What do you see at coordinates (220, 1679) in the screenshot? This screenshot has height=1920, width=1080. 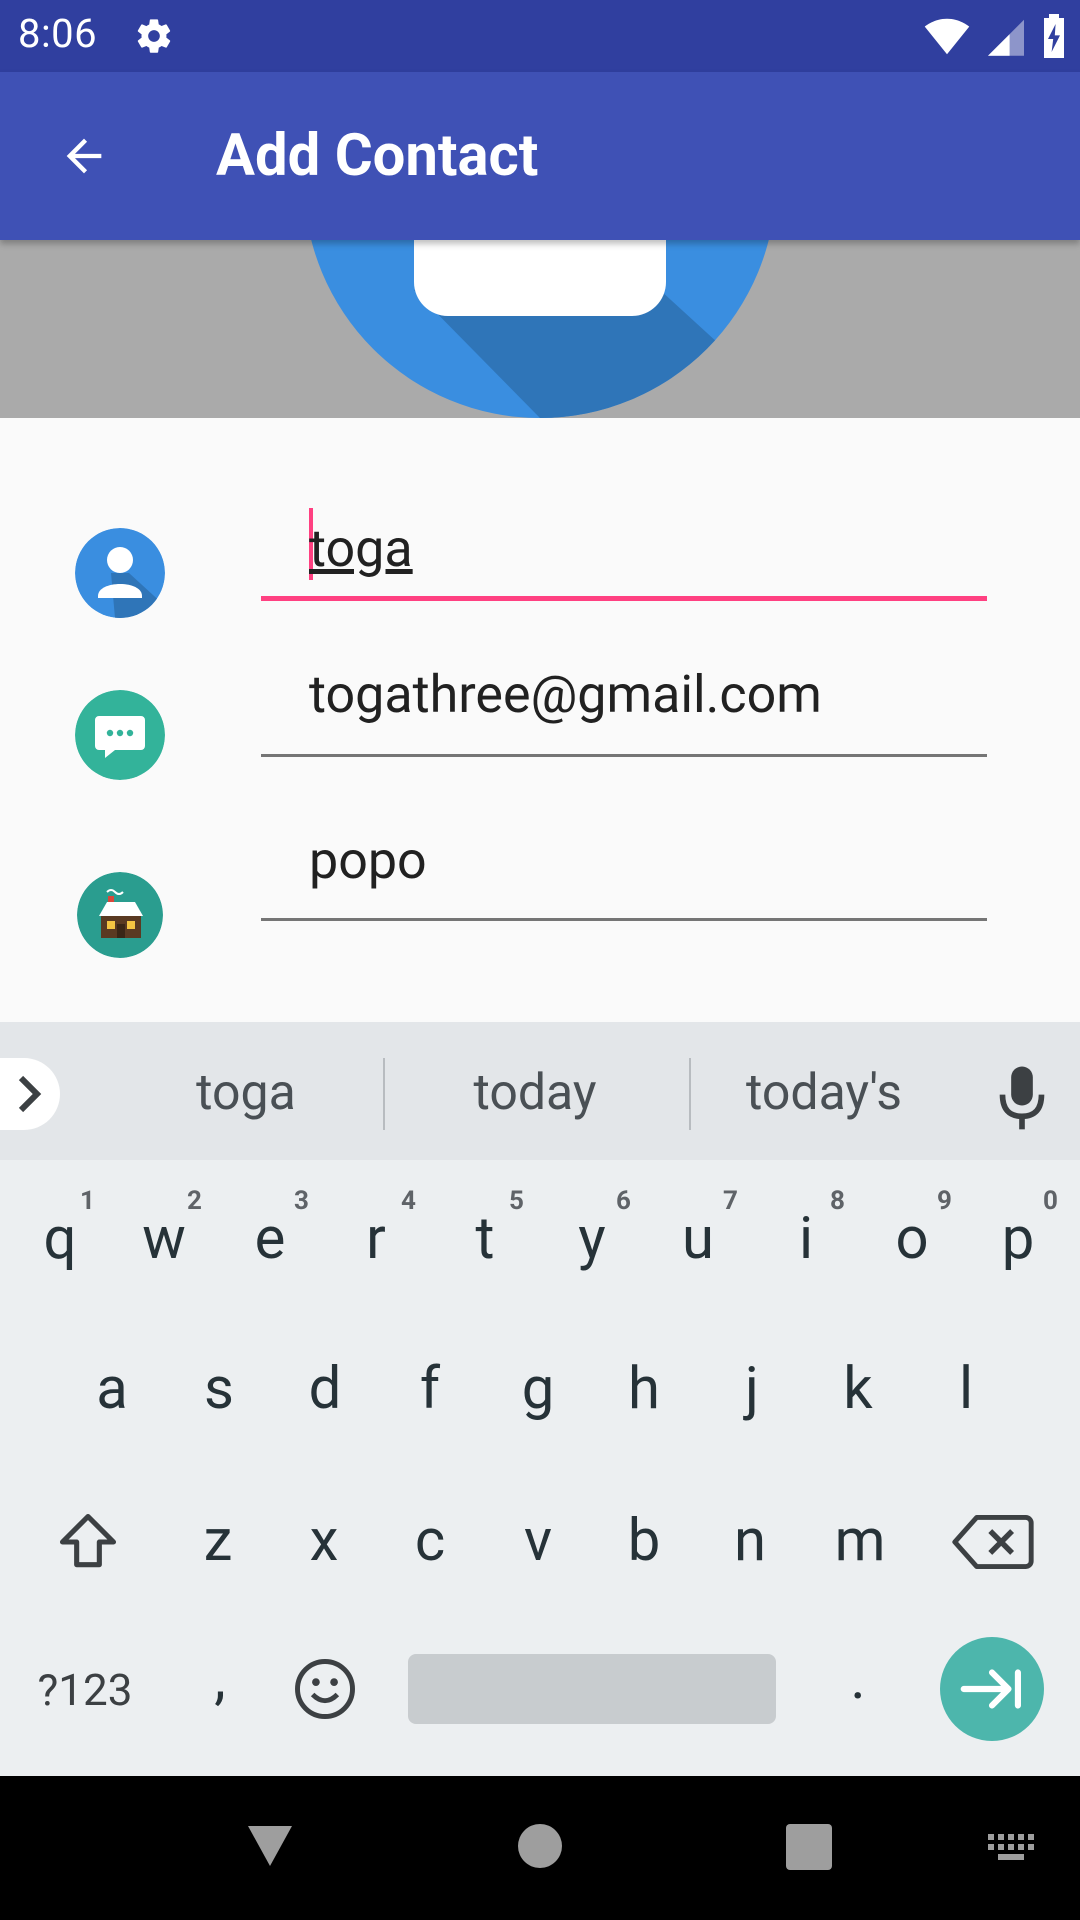 I see `comma-key: ,` at bounding box center [220, 1679].